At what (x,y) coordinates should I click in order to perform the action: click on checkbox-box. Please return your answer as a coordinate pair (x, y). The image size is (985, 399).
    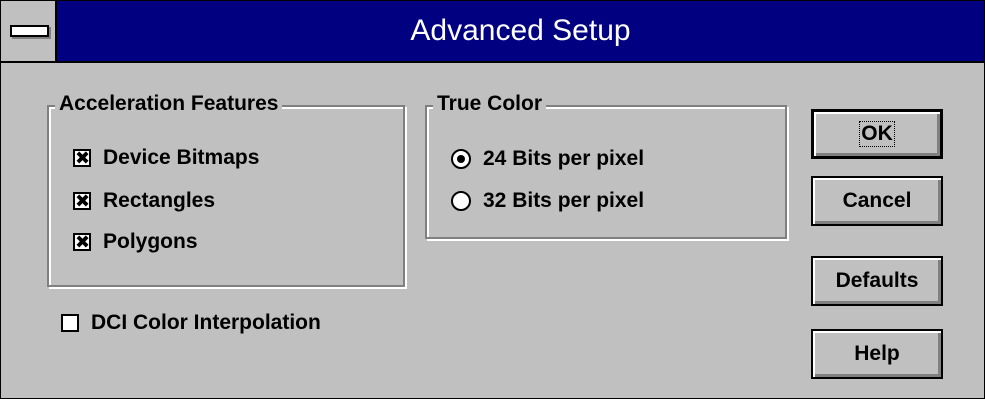
    Looking at the image, I should click on (70, 323).